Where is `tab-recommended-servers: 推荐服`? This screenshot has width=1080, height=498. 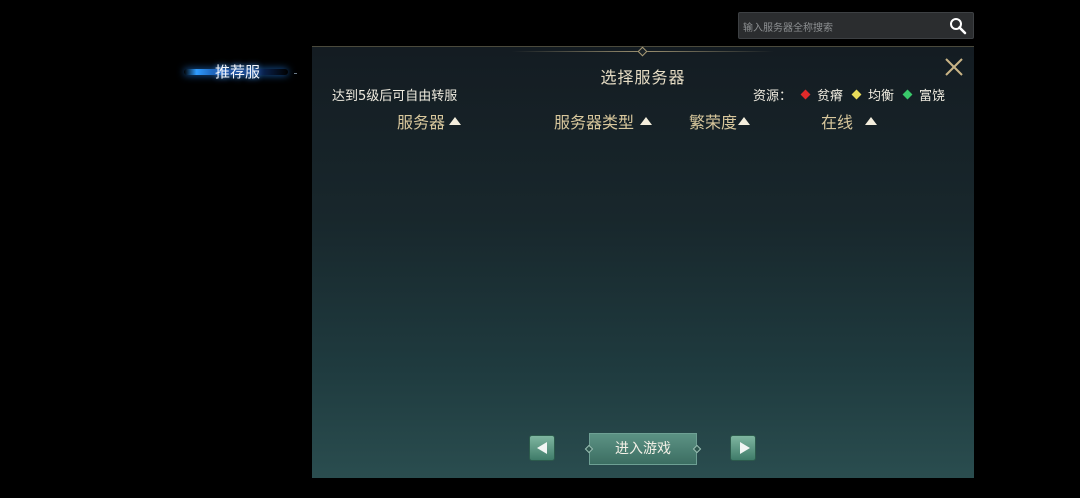
tab-recommended-servers: 推荐服 is located at coordinates (240, 72).